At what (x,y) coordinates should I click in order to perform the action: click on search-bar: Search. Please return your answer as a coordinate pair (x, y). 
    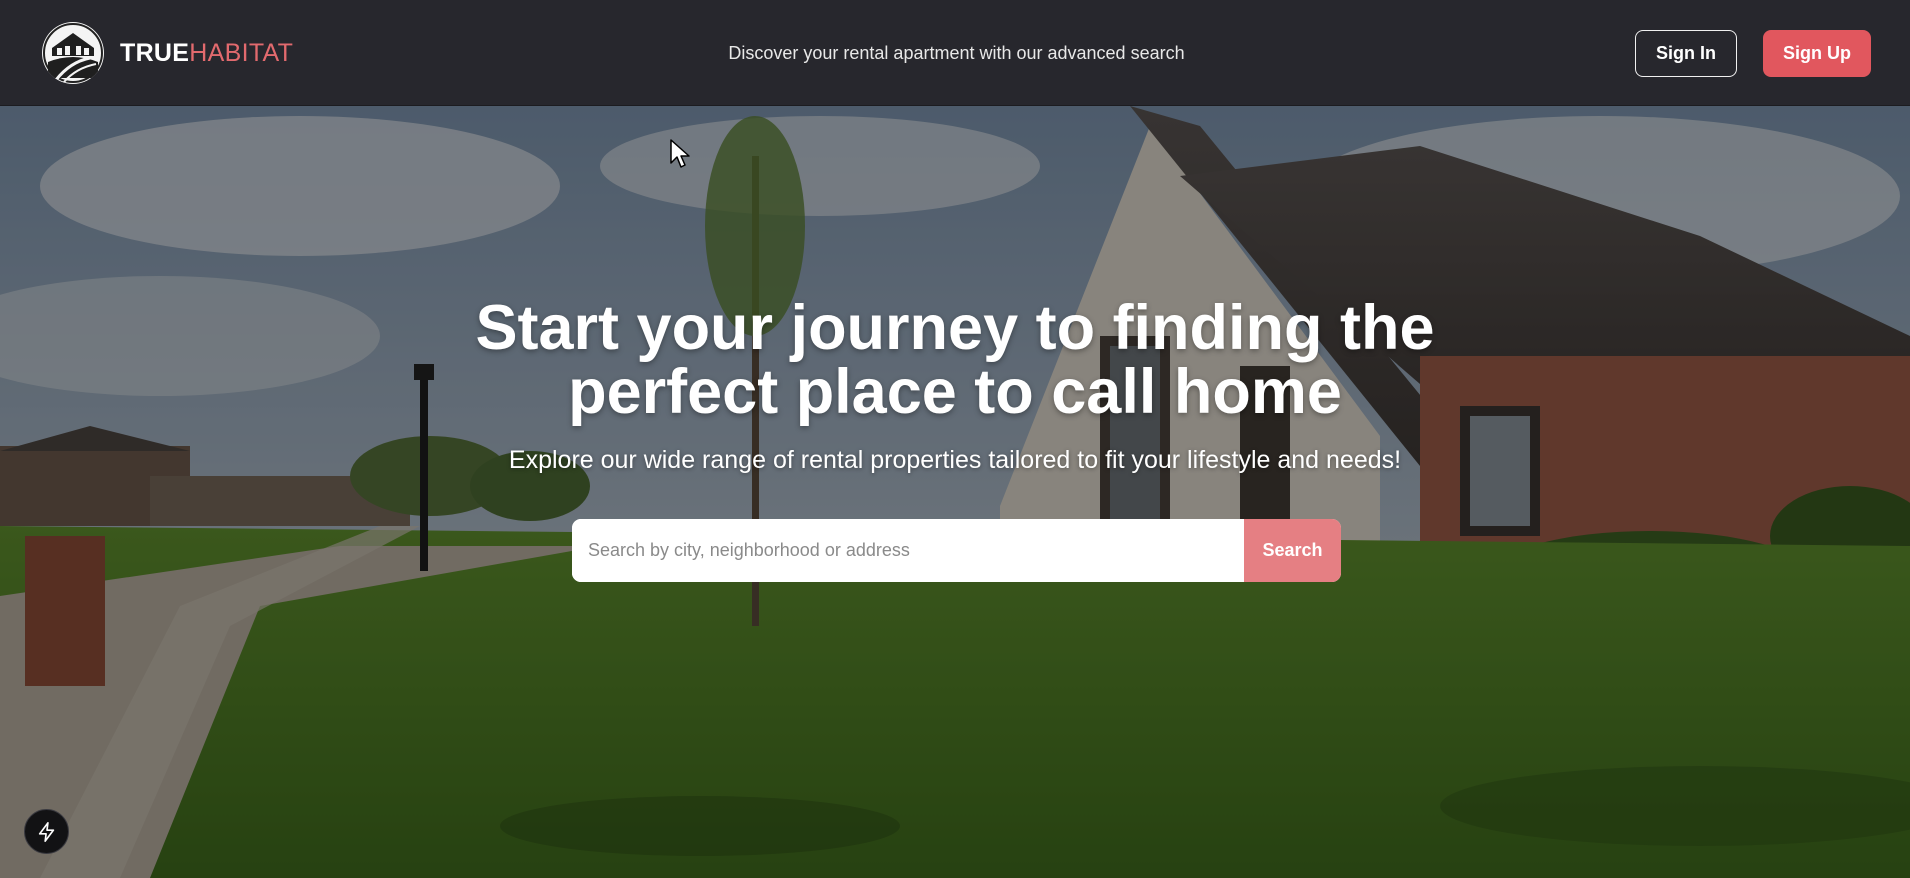
    Looking at the image, I should click on (956, 550).